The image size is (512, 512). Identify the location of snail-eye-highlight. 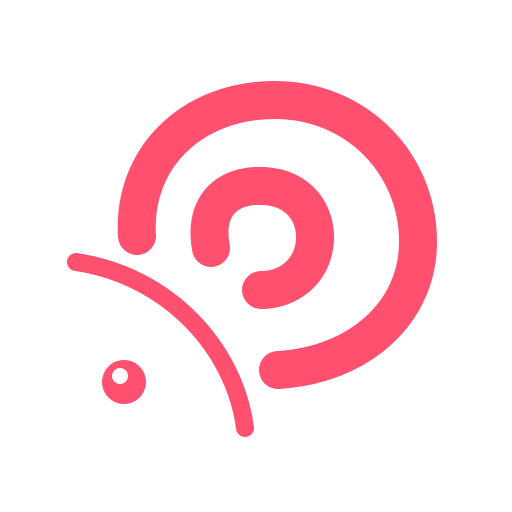
(120, 376).